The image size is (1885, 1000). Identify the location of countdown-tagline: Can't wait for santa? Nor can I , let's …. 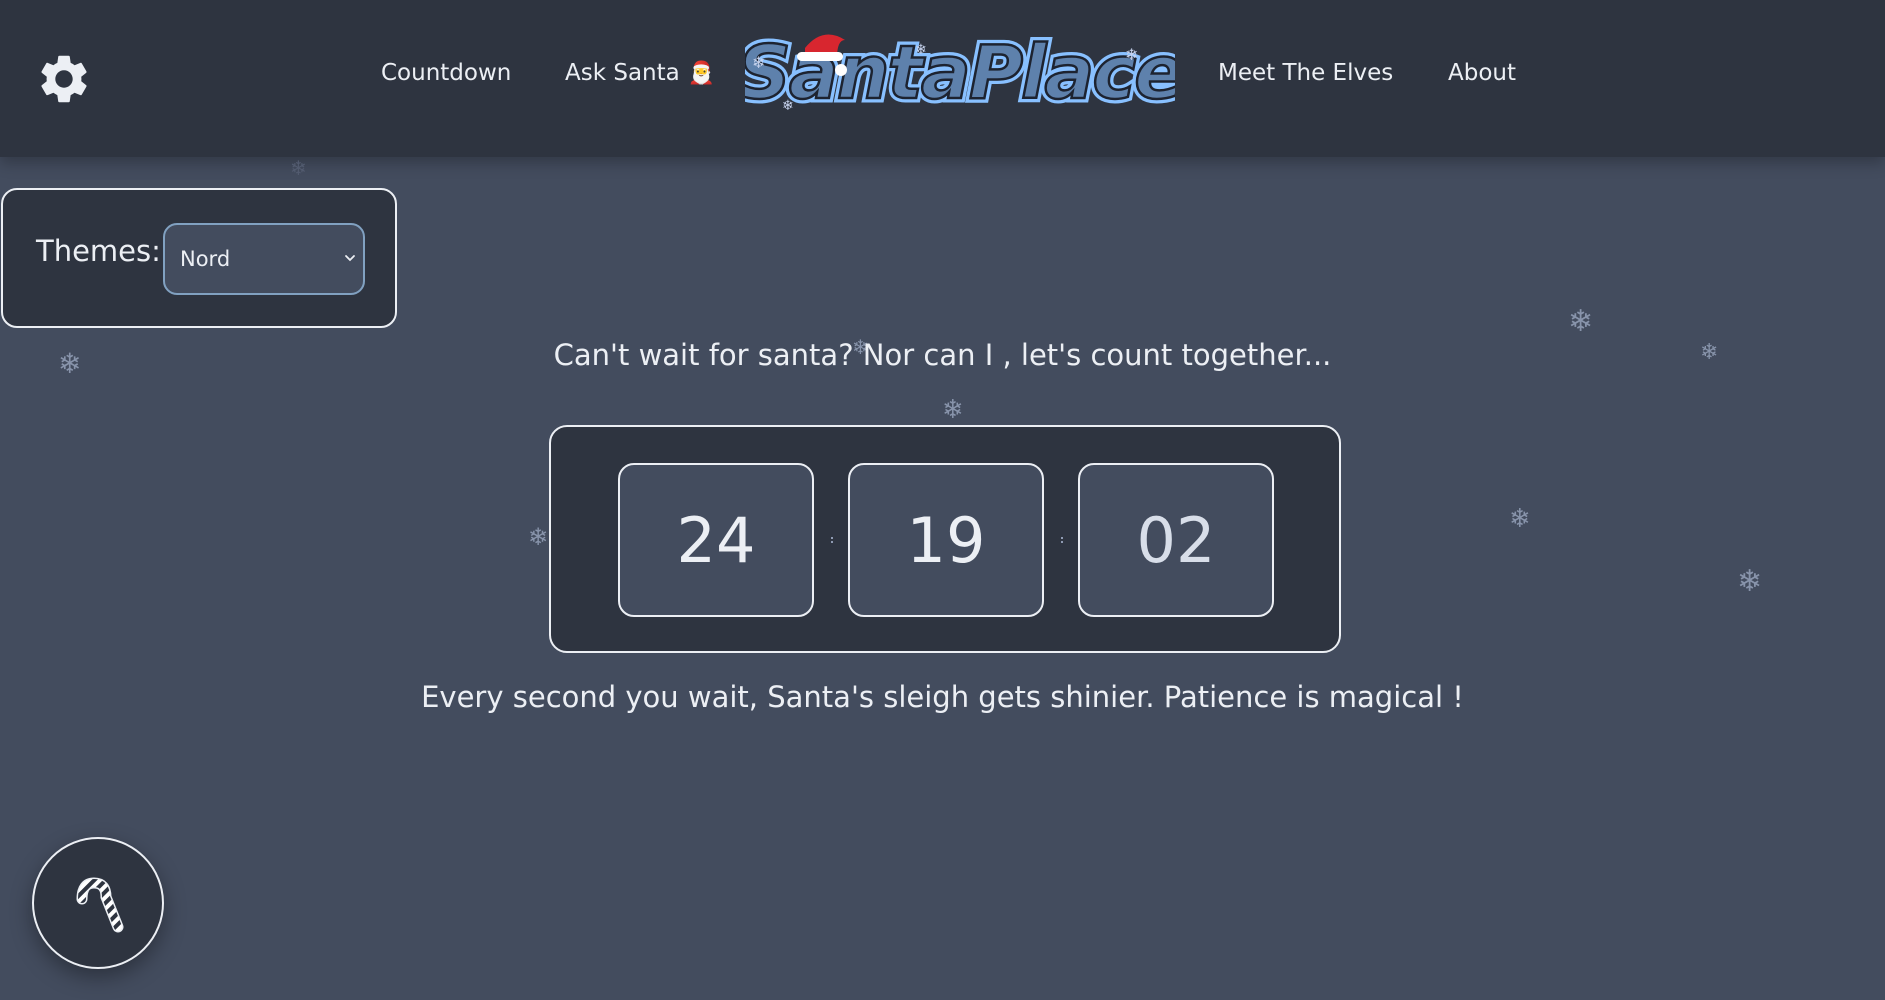
(942, 355).